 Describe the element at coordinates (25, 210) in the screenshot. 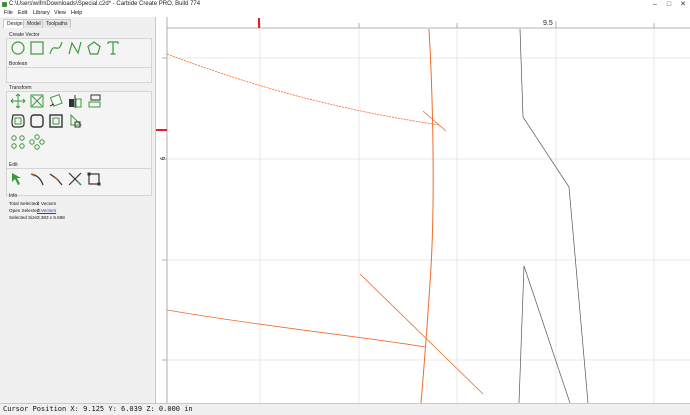

I see `open-selected-label: Open Selected:` at that location.